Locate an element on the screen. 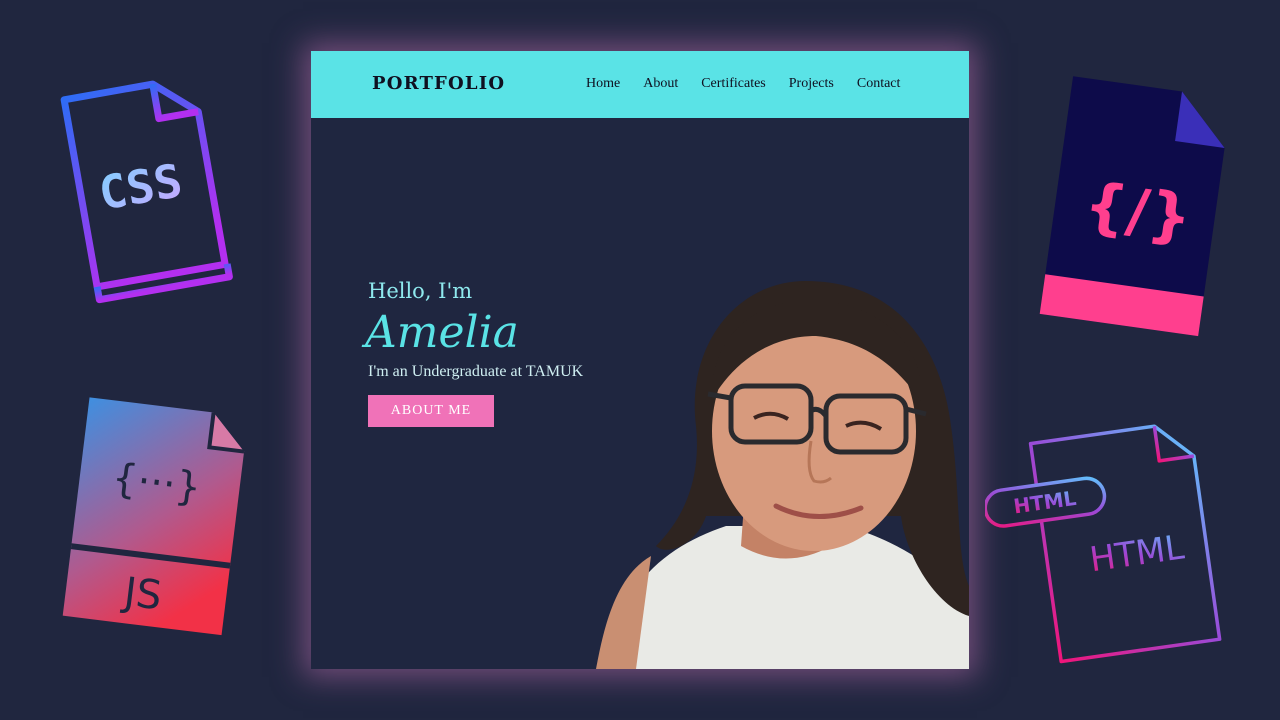  html-file-label: HTML is located at coordinates (1136, 553).